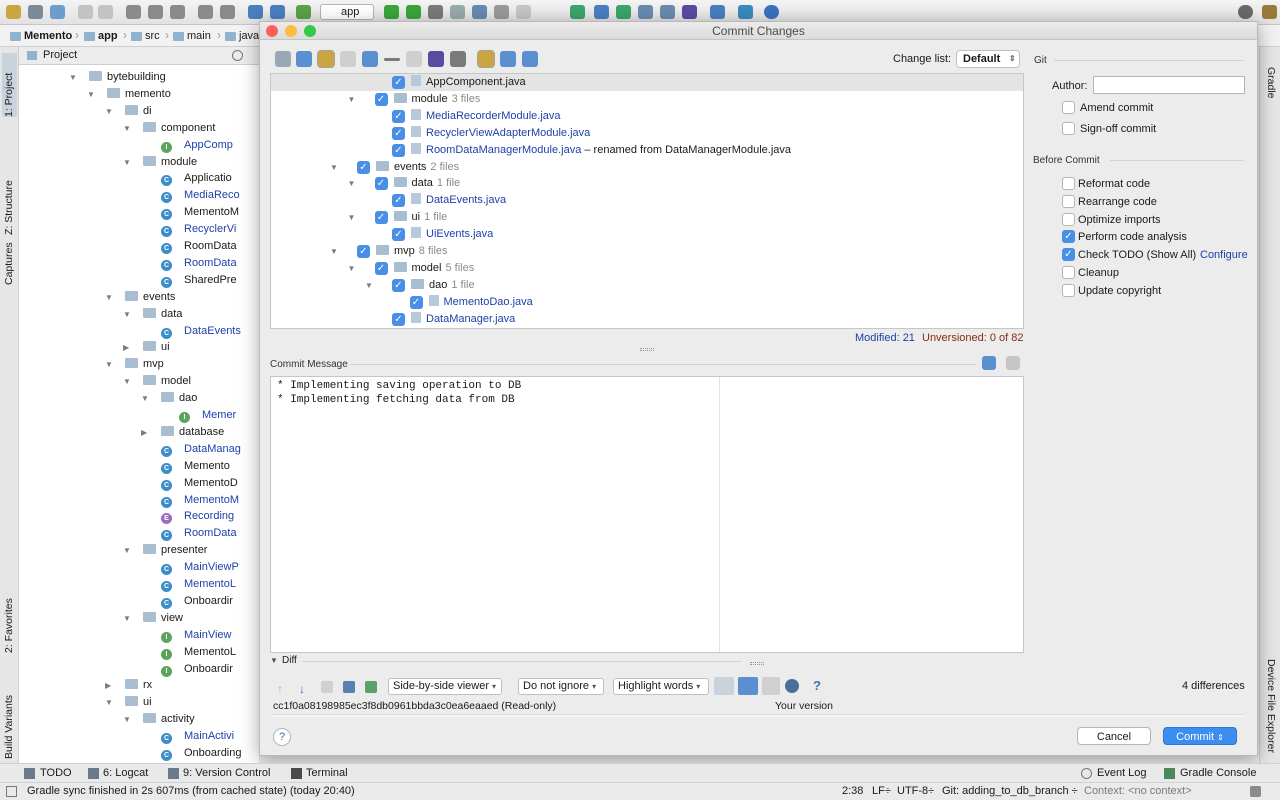 The image size is (1280, 800). Describe the element at coordinates (139, 398) in the screenshot. I see `tree-folder-row: ▼ dao` at that location.